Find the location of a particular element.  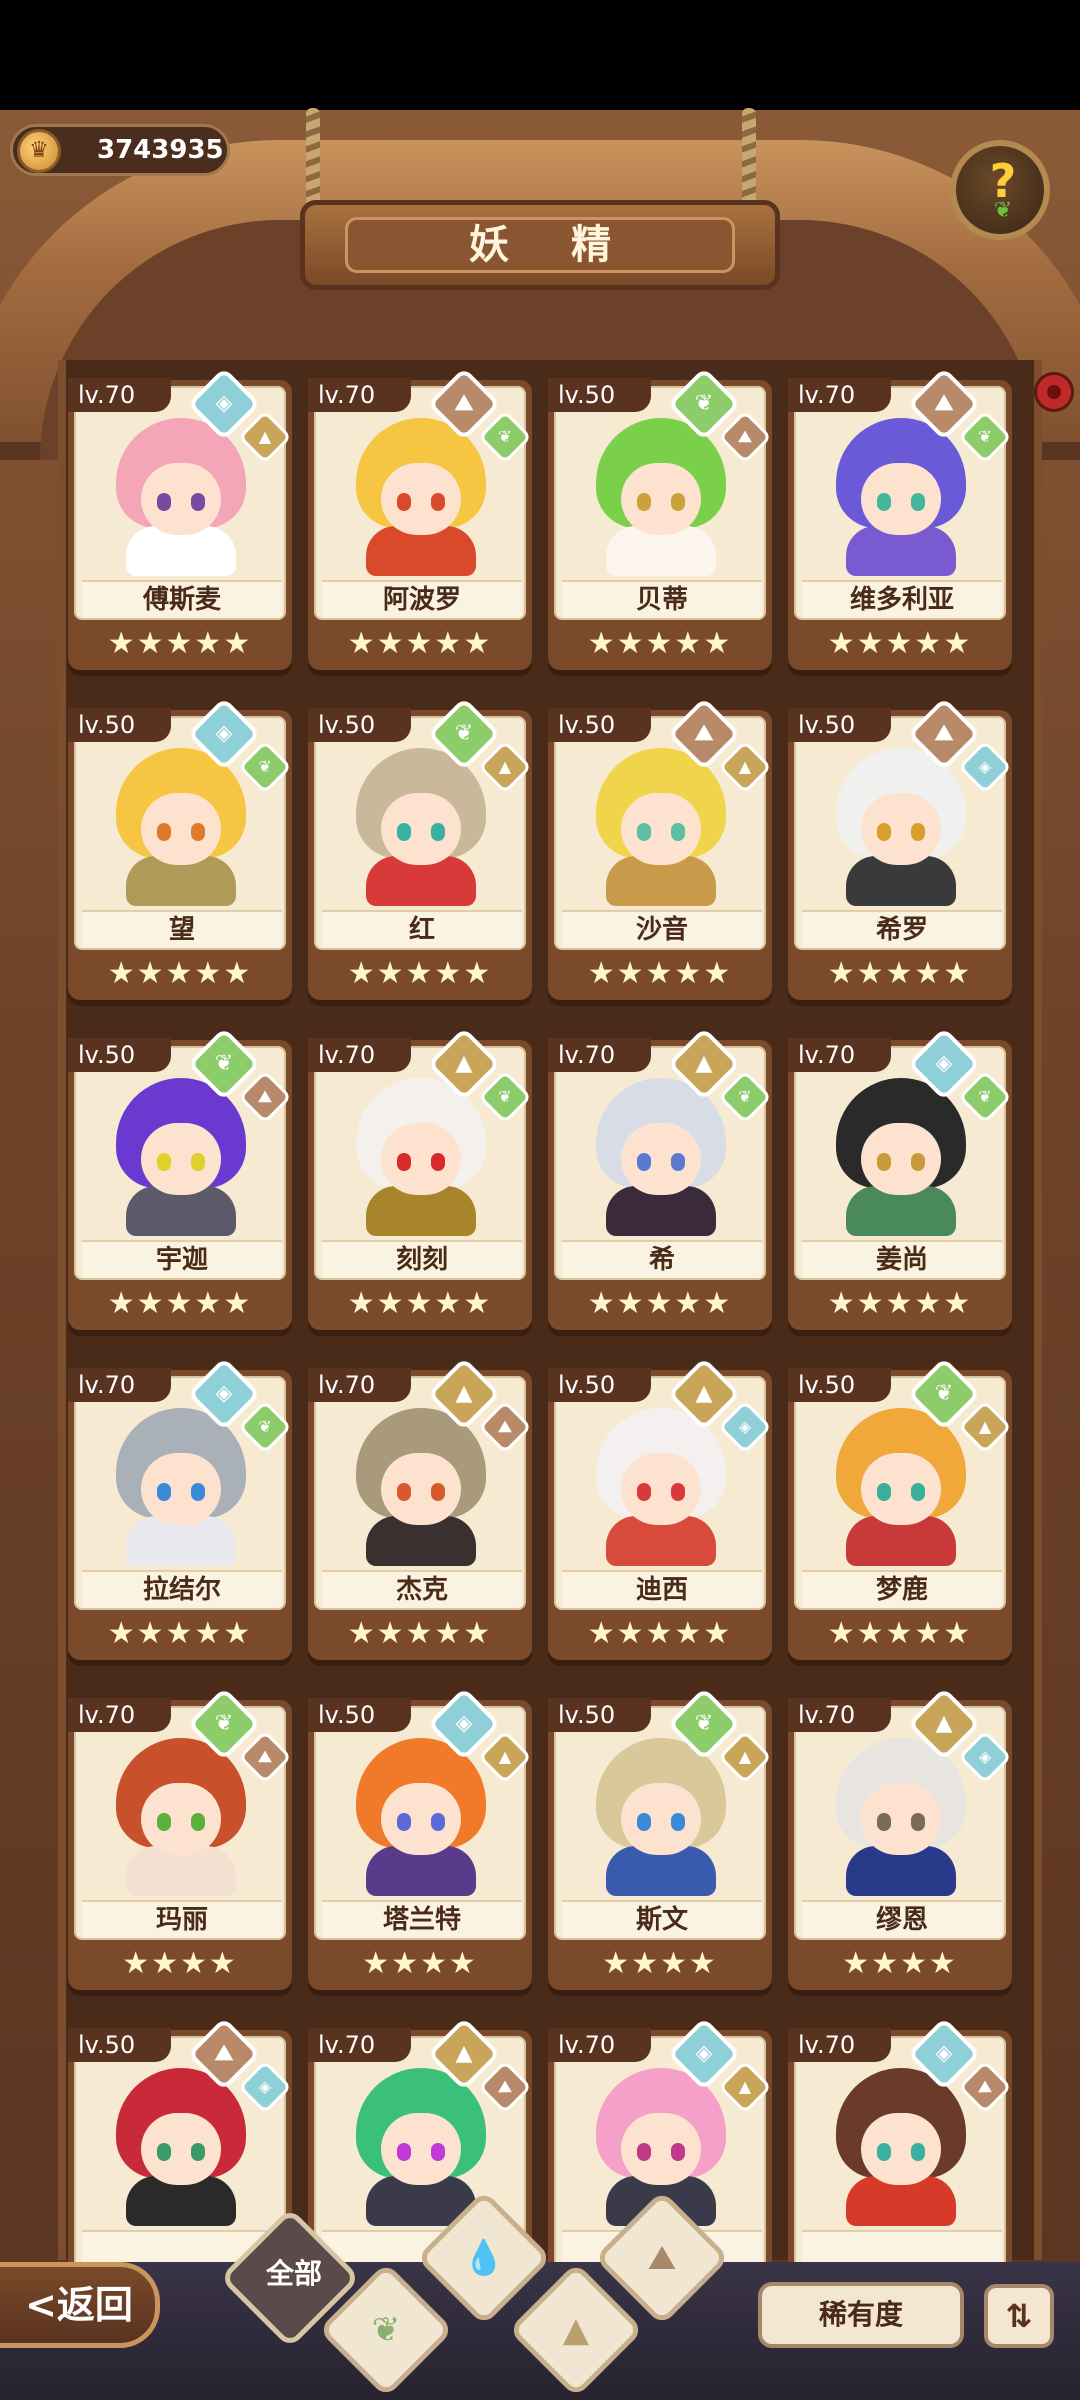

fairy-card: 迪西 lv.50 ▲ ◈ ★★★★★ is located at coordinates (660, 1511).